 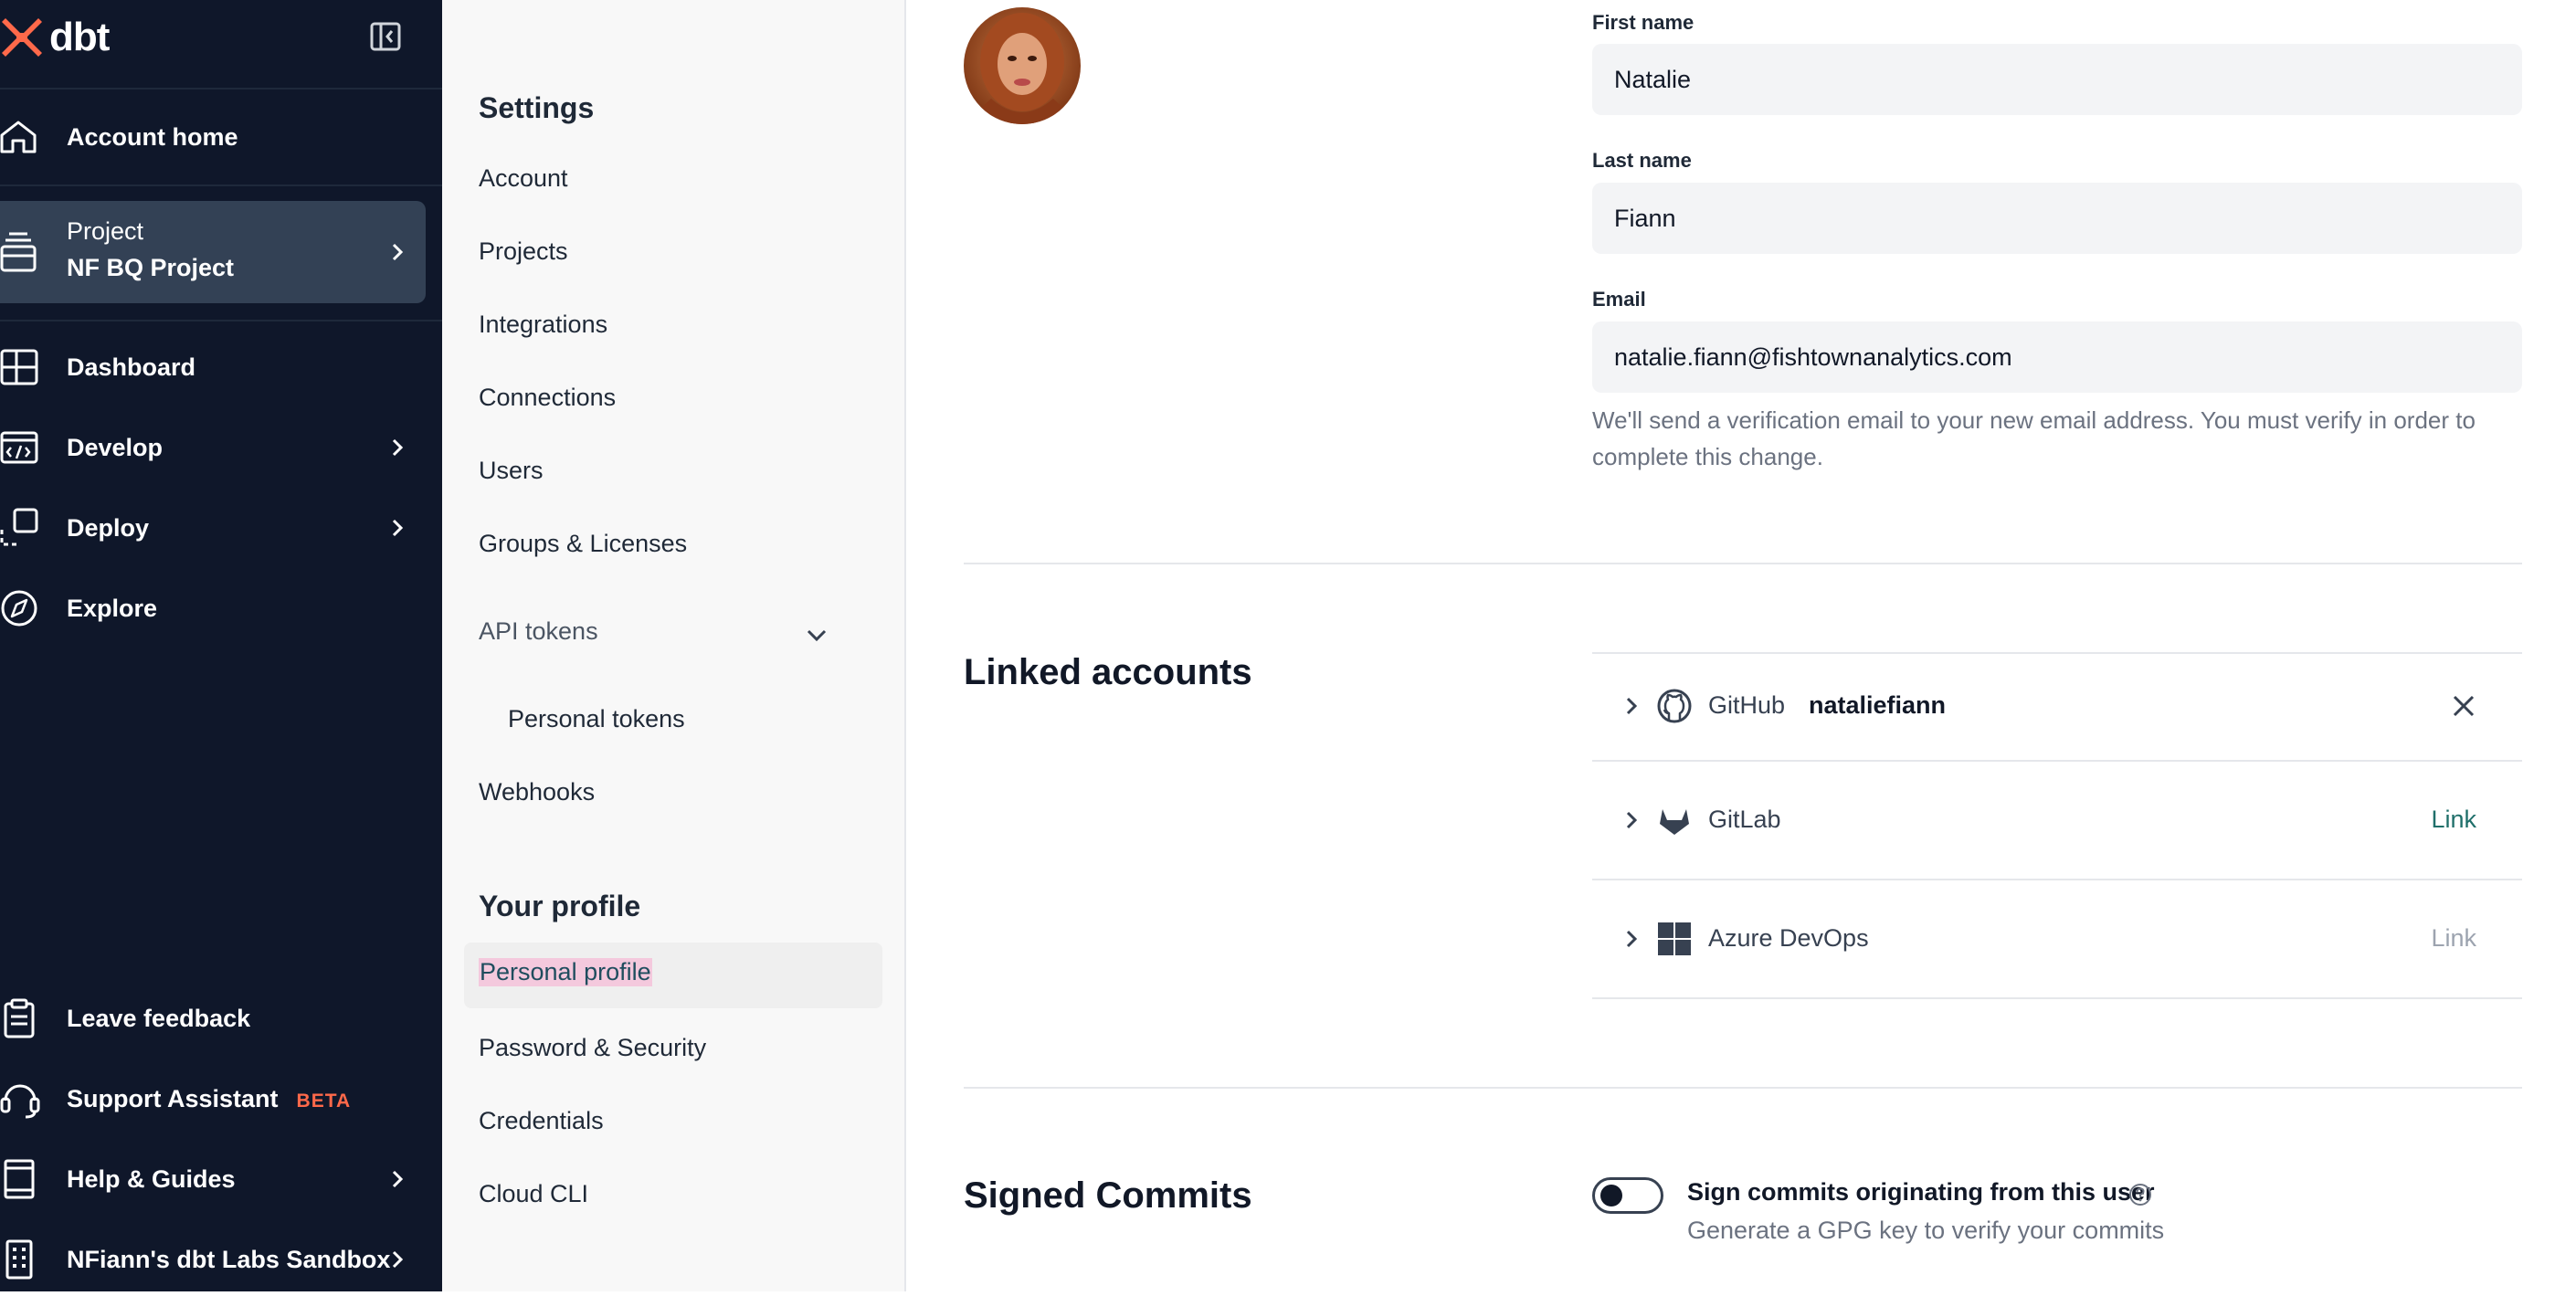 I want to click on link-gitlab-button: Link, so click(x=2453, y=820).